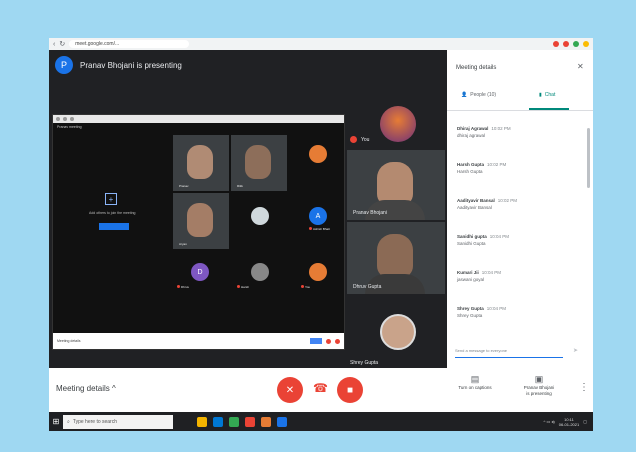  I want to click on captions-button: ▤ Turn on captions, so click(475, 382).